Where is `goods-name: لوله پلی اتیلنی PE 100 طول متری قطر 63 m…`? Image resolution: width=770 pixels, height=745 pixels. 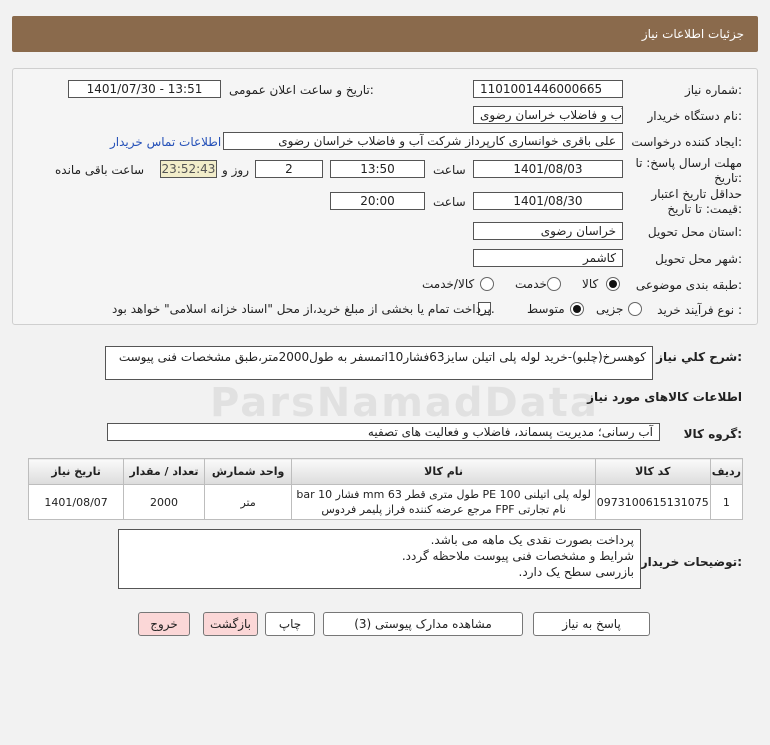 goods-name: لوله پلی اتیلنی PE 100 طول متری قطر 63 m… is located at coordinates (443, 502).